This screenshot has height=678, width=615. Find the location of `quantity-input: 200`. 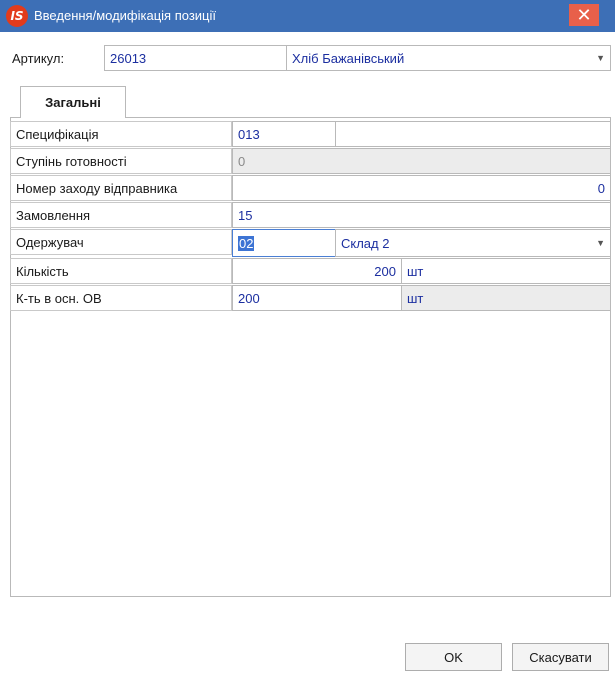

quantity-input: 200 is located at coordinates (317, 271).